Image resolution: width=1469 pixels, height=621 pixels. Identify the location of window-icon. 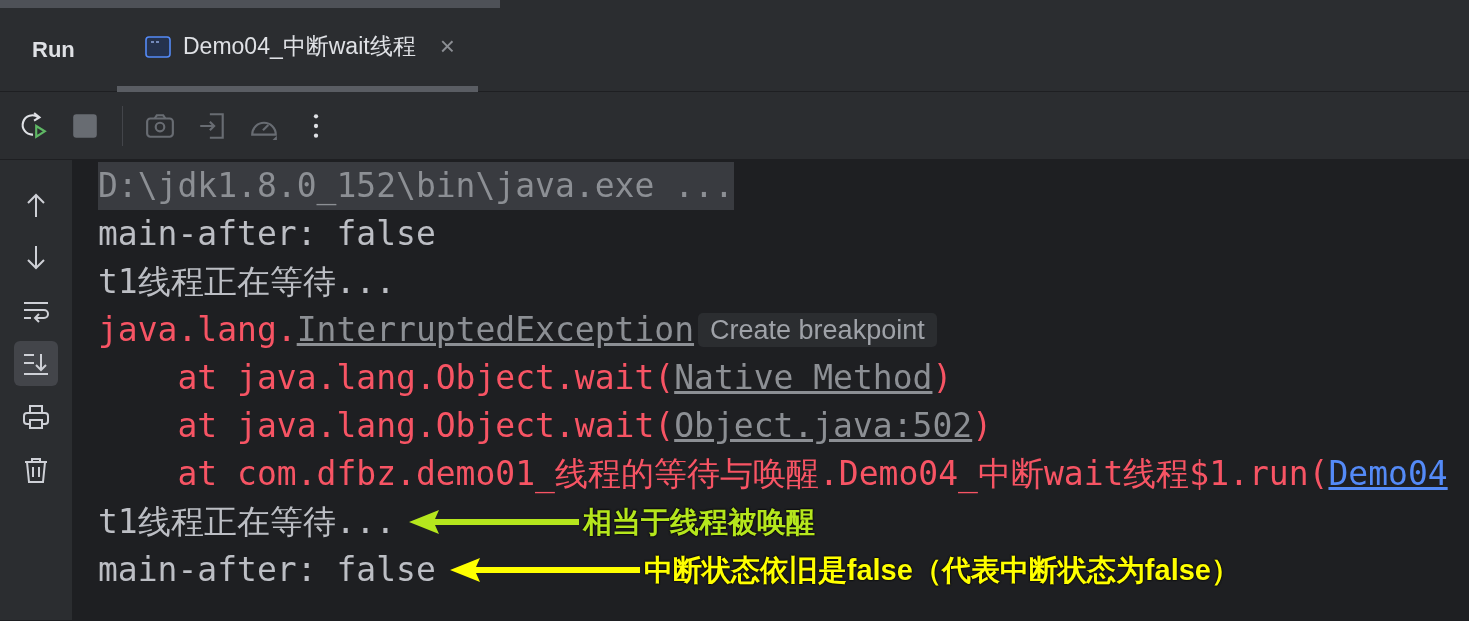
(158, 46).